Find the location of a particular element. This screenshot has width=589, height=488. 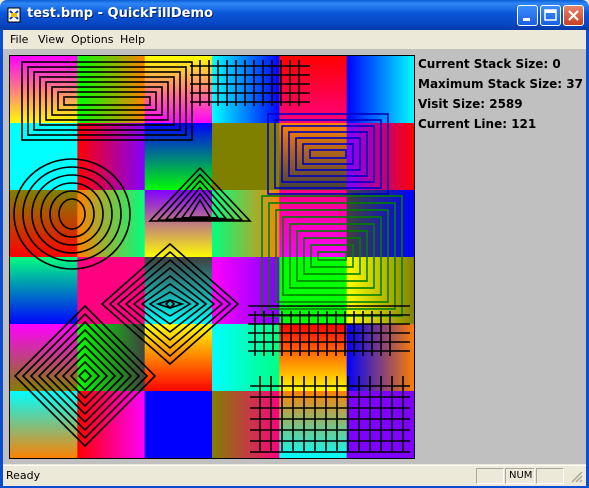

status-text: Ready is located at coordinates (23, 475).